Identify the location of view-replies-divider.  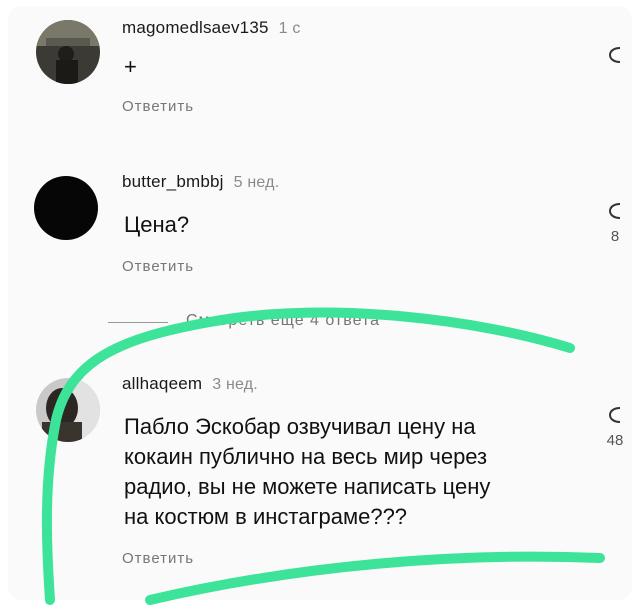
(138, 322).